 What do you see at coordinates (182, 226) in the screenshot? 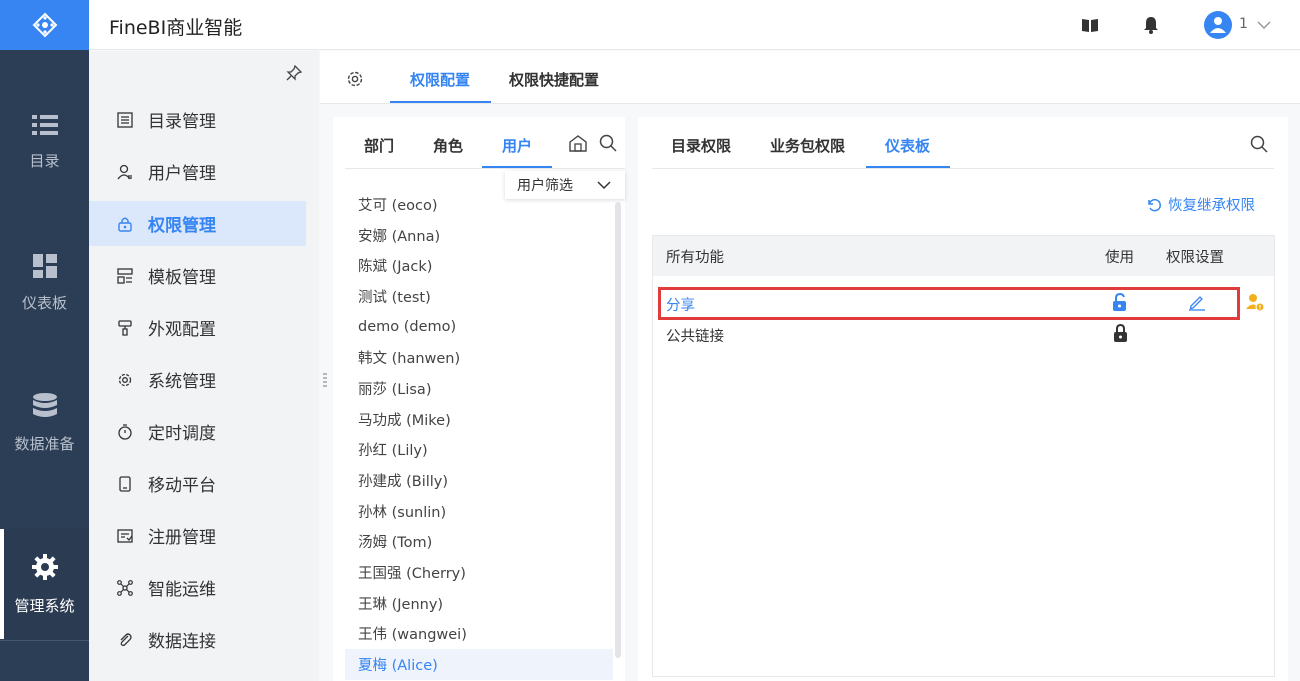
I see `menu-item-label: 权限管理` at bounding box center [182, 226].